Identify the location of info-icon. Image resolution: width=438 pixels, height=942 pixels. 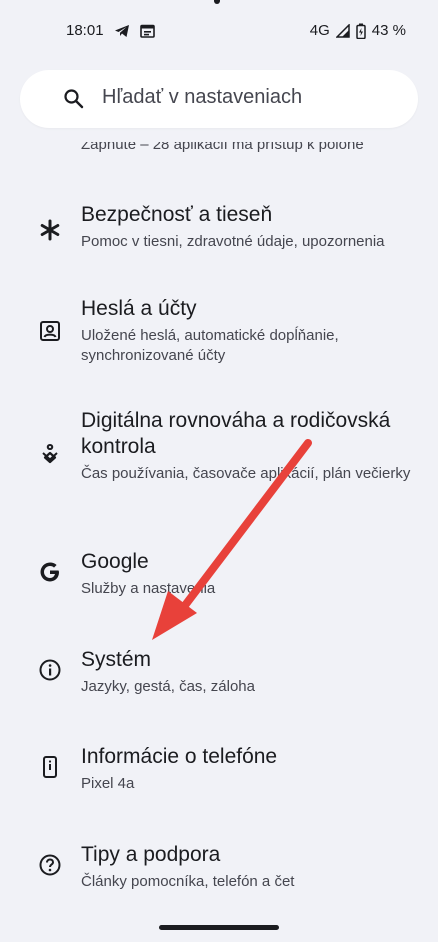
(50, 670).